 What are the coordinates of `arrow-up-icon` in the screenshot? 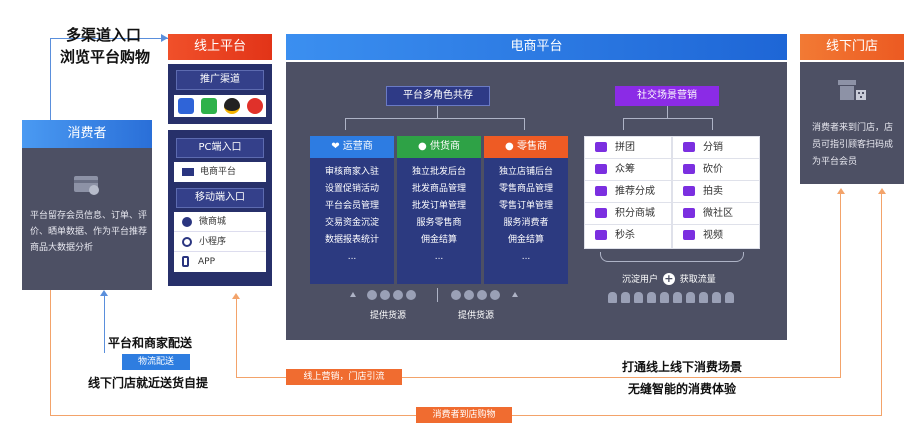 It's located at (353, 294).